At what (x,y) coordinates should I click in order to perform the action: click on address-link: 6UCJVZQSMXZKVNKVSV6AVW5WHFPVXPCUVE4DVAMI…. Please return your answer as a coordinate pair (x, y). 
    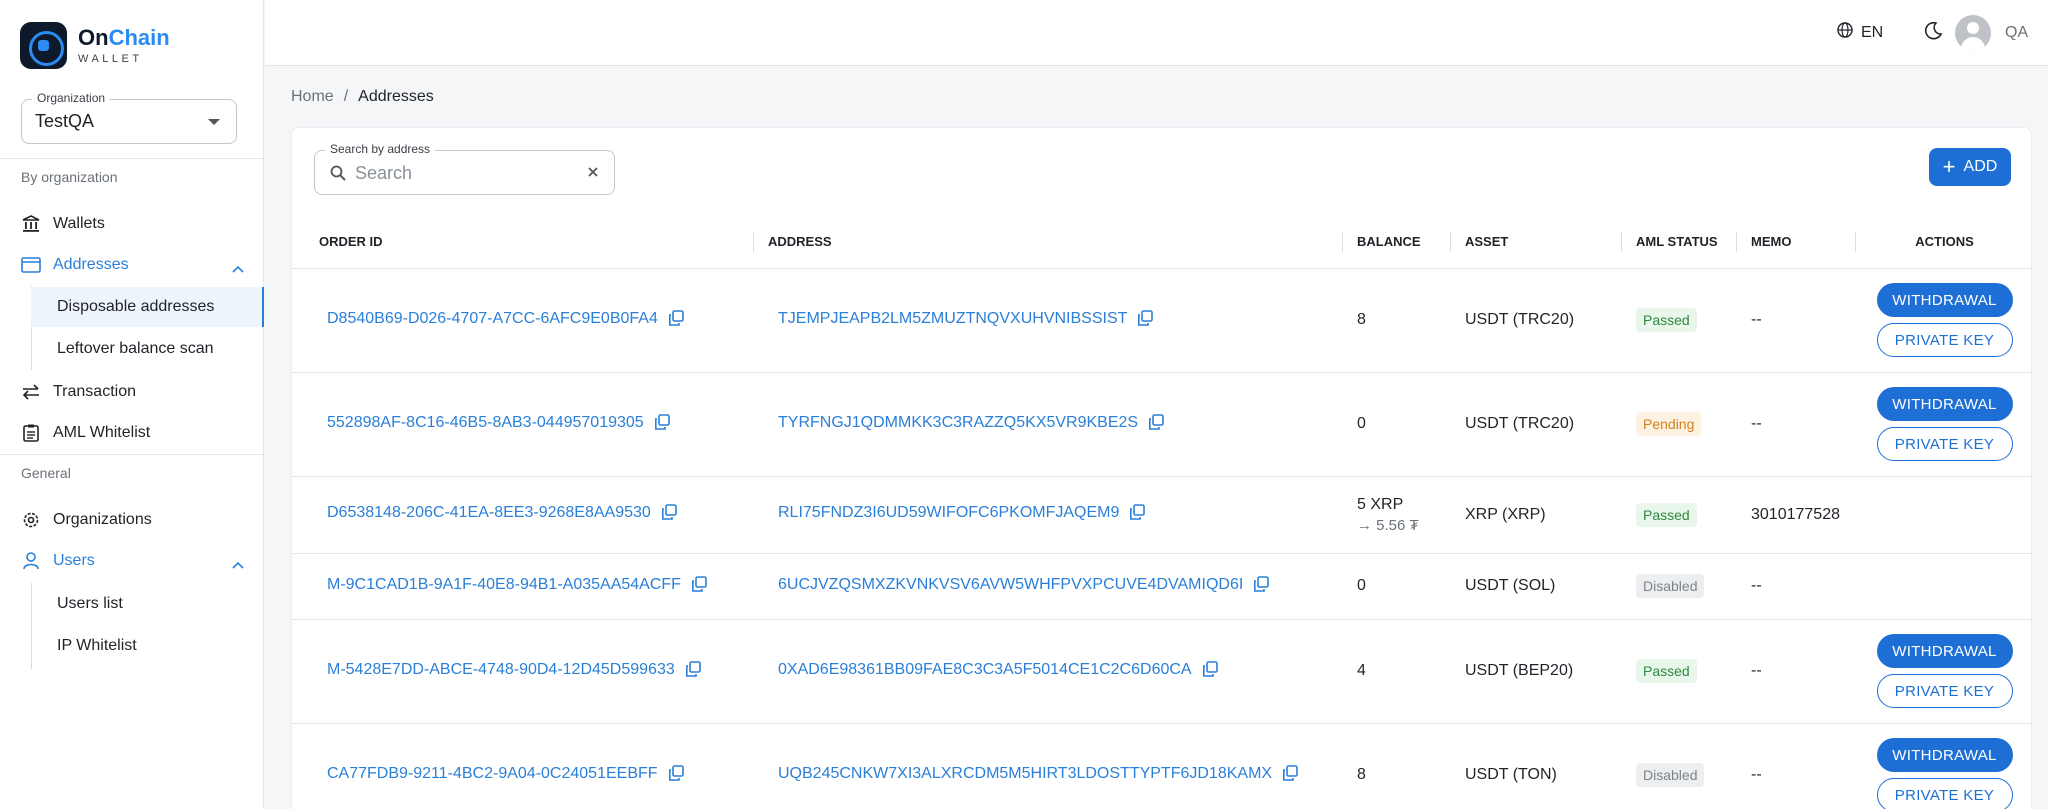
    Looking at the image, I should click on (1010, 584).